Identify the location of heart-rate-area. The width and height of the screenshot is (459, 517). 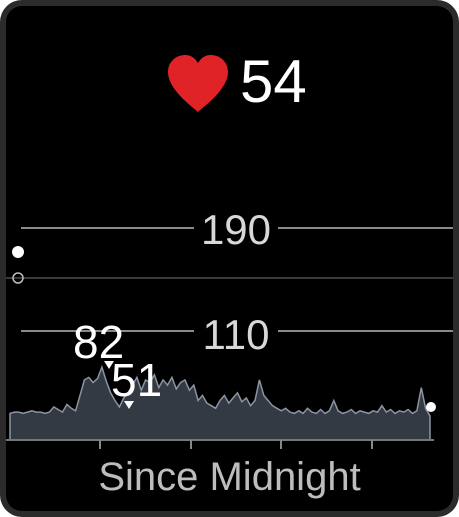
(220, 402).